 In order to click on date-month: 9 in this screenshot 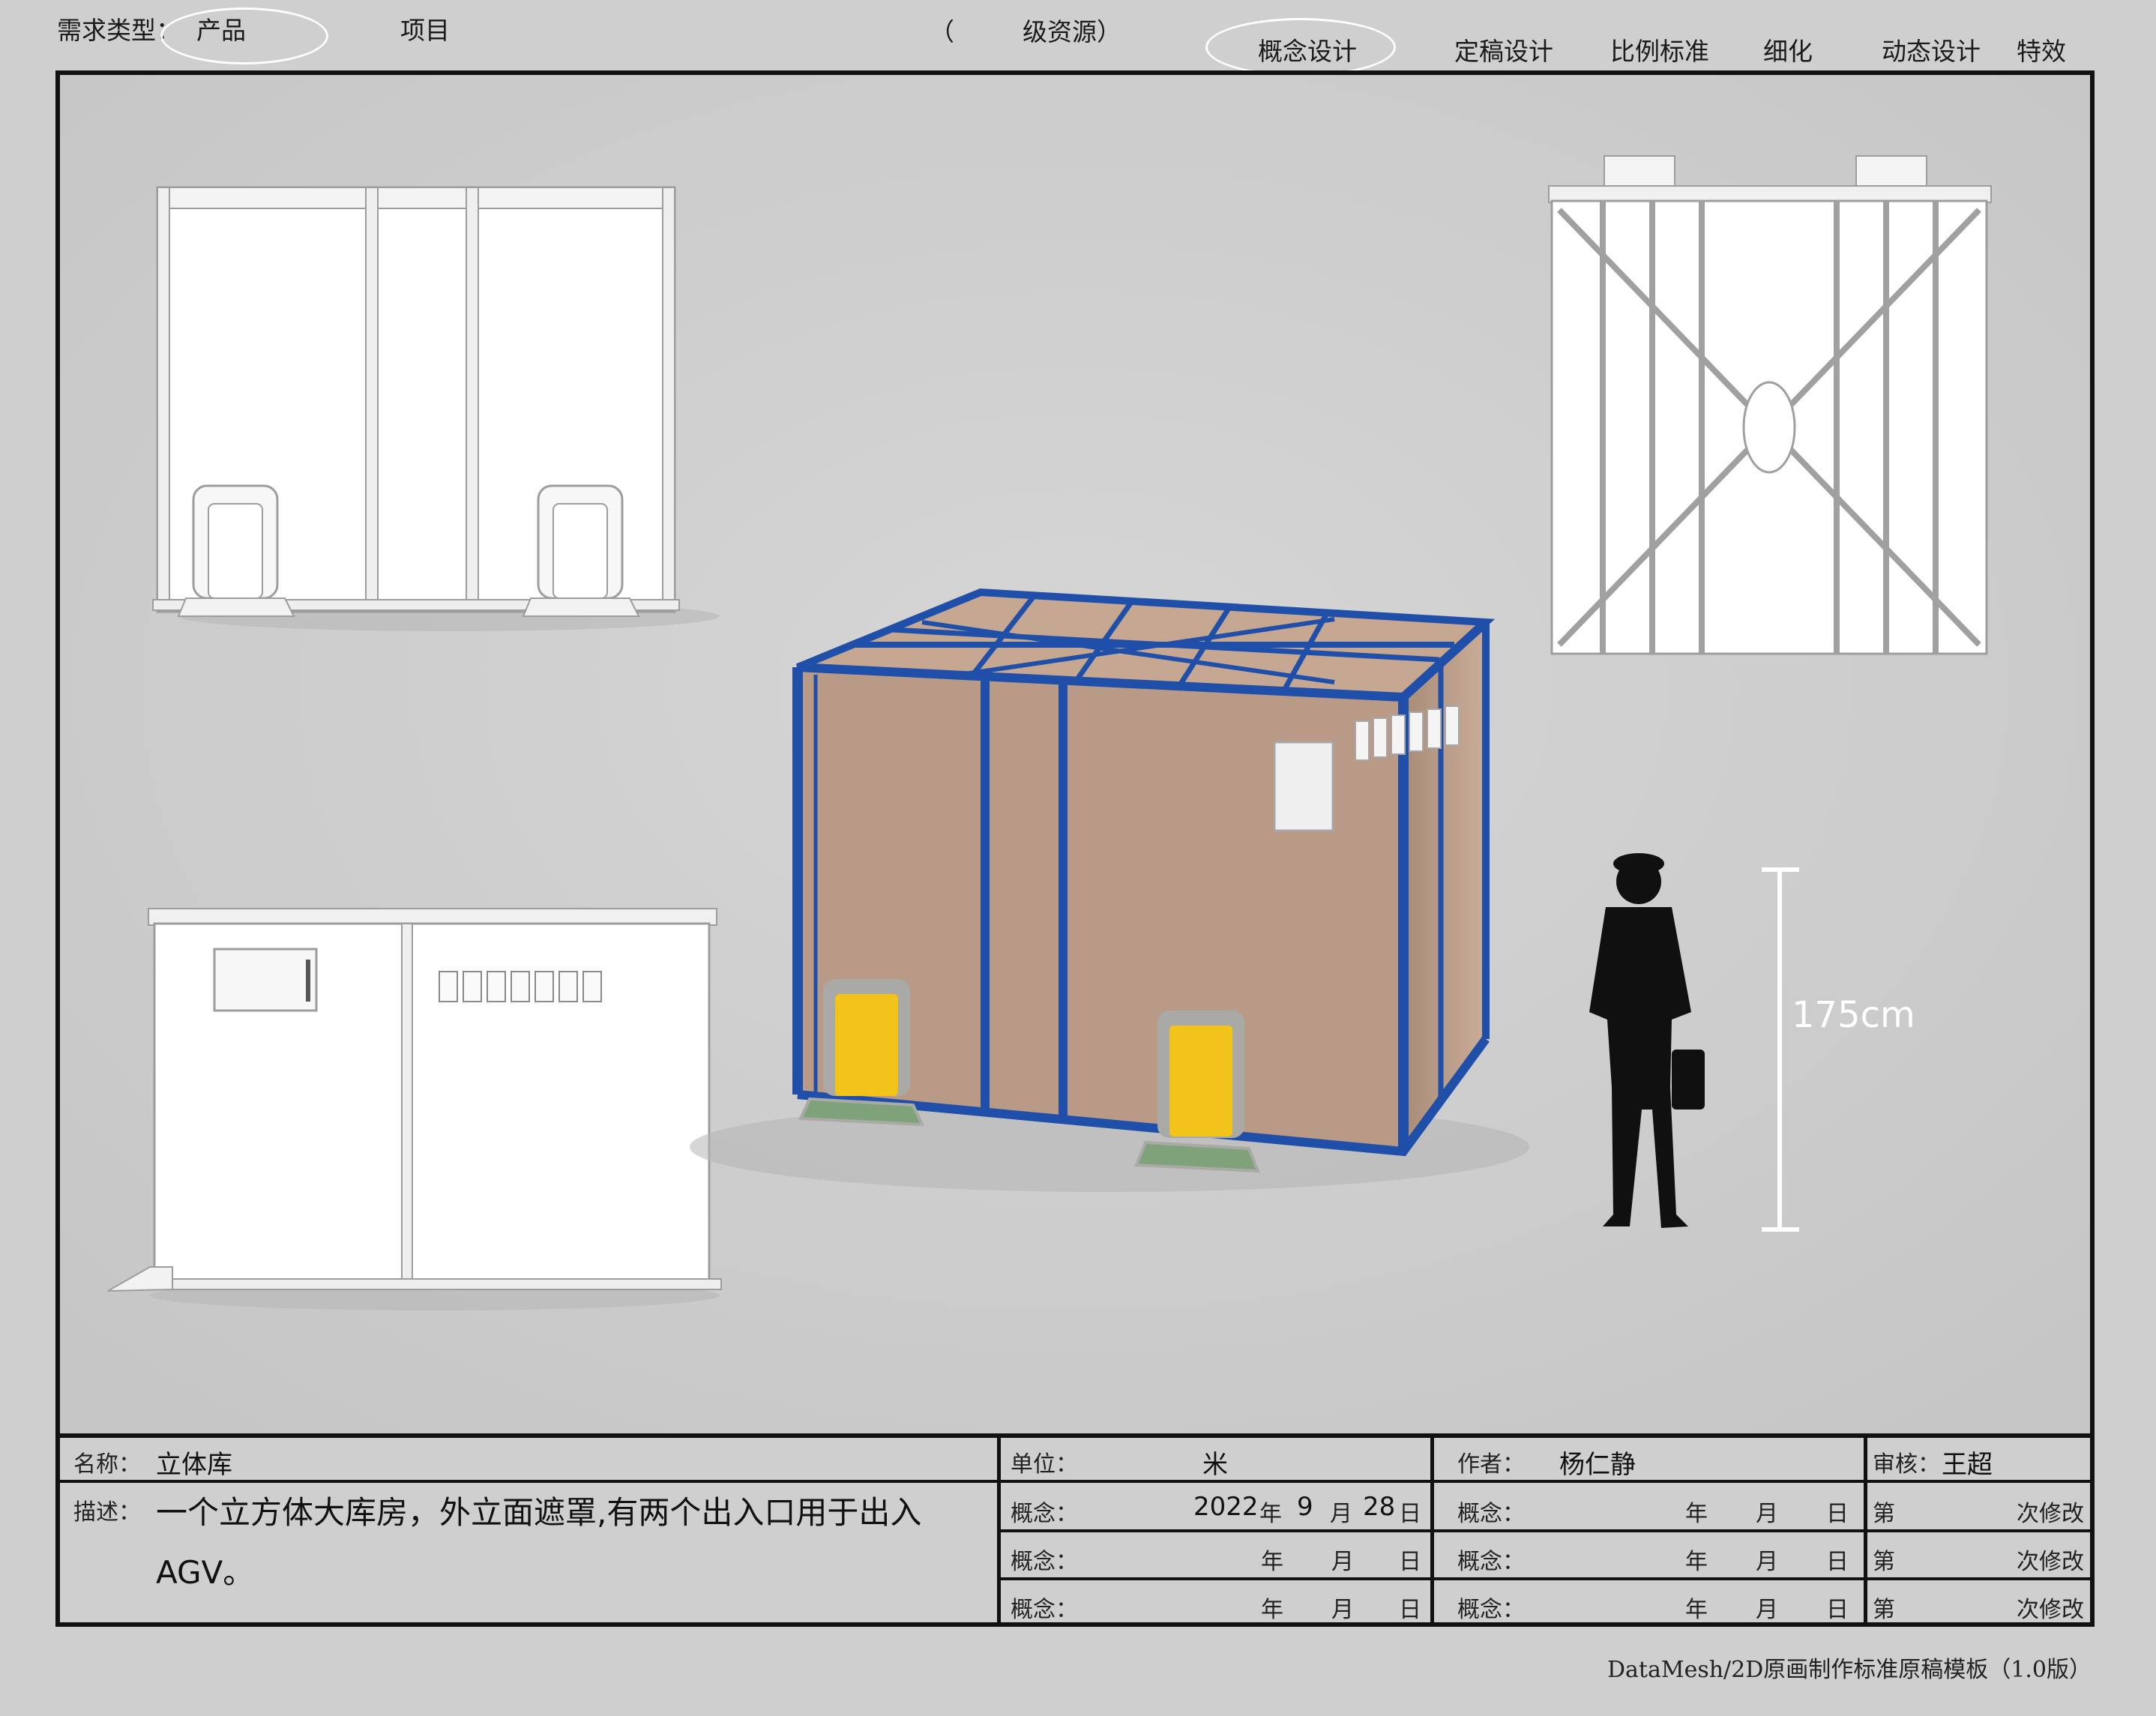, I will do `click(1305, 1507)`.